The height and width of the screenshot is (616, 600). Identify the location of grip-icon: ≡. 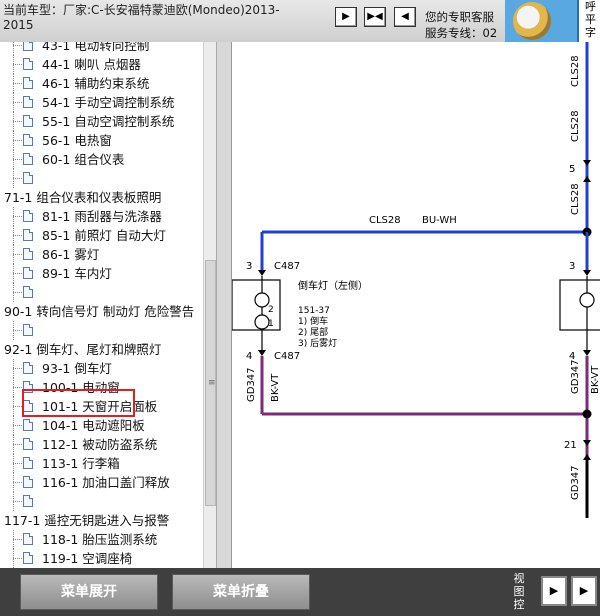
(212, 383).